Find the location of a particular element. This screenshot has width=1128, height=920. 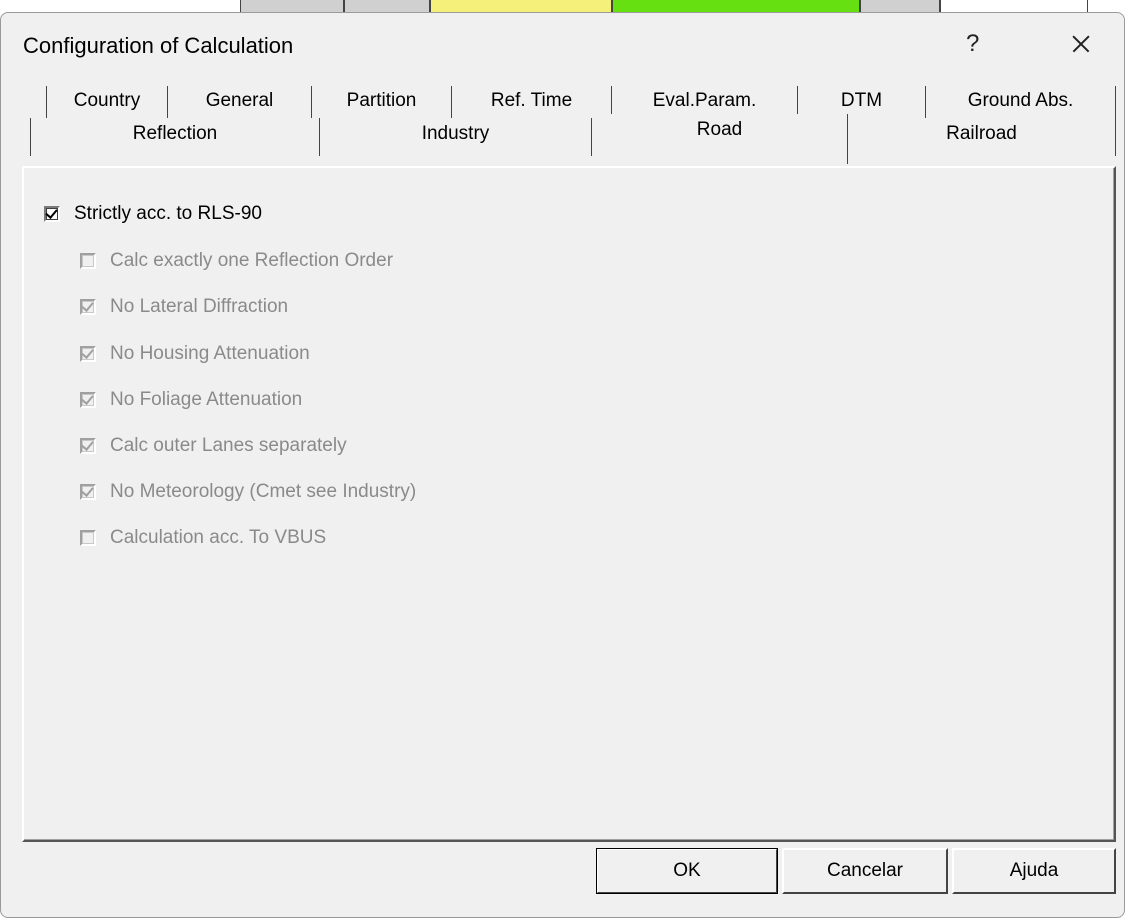

option-outer-lanes-separately: Calc outer Lanes separately is located at coordinates (213, 446).